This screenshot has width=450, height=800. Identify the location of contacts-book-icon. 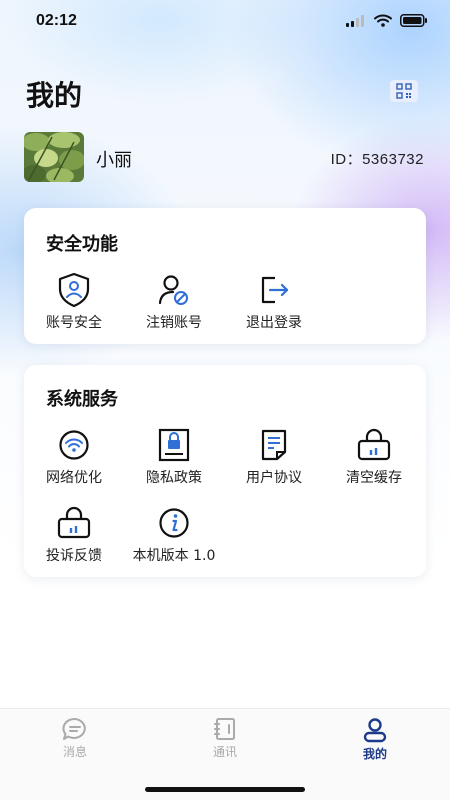
(224, 729).